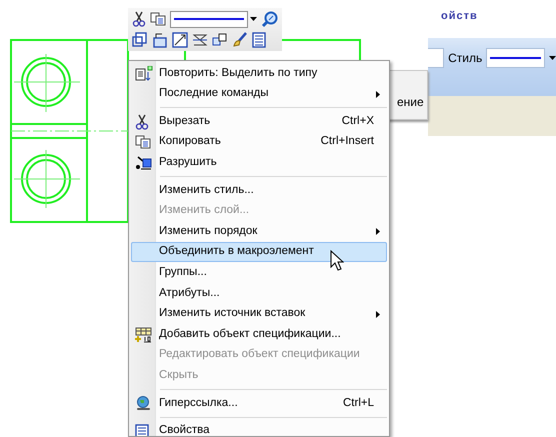 The width and height of the screenshot is (556, 437). I want to click on panel-title: ойств, so click(459, 16).